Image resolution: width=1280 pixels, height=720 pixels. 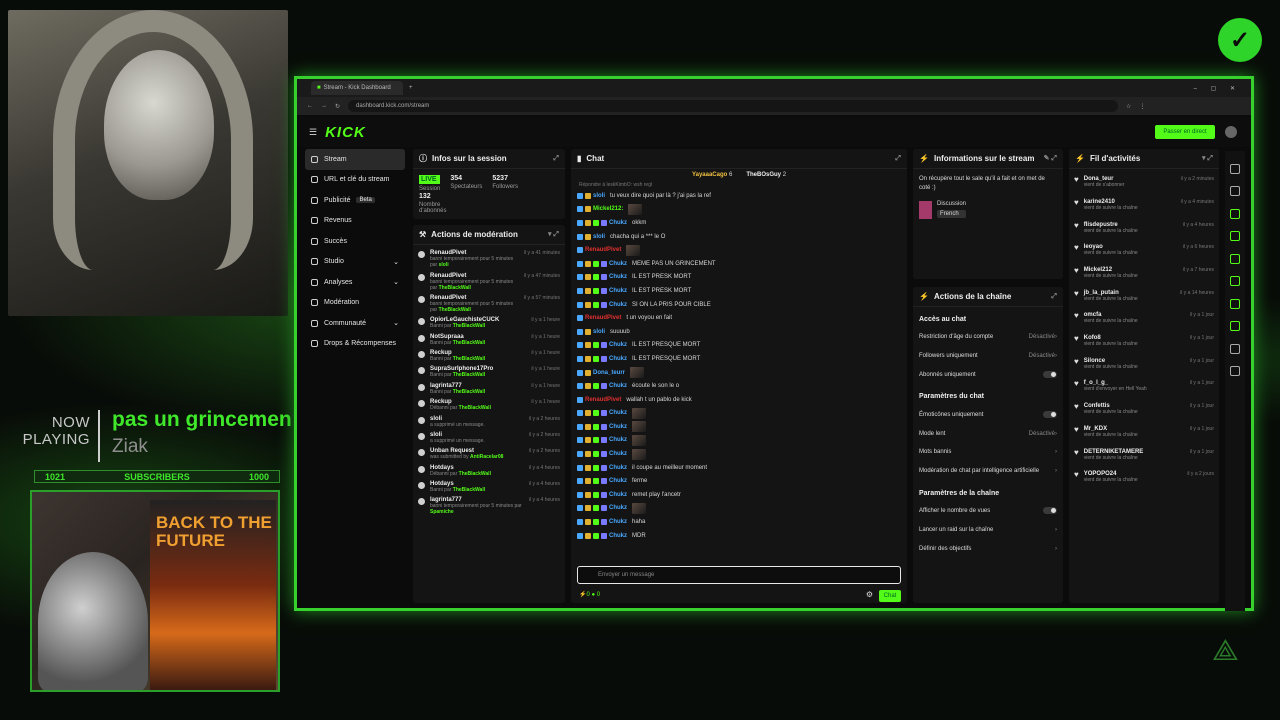 What do you see at coordinates (890, 596) in the screenshot?
I see `chat-send-button: Chat` at bounding box center [890, 596].